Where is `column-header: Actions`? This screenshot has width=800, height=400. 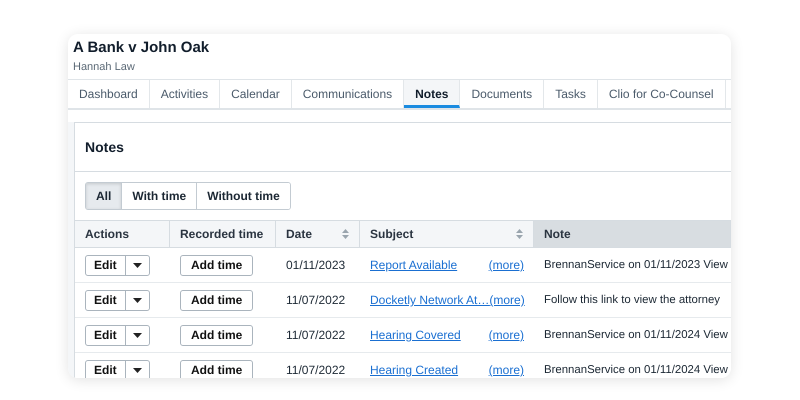 column-header: Actions is located at coordinates (122, 234).